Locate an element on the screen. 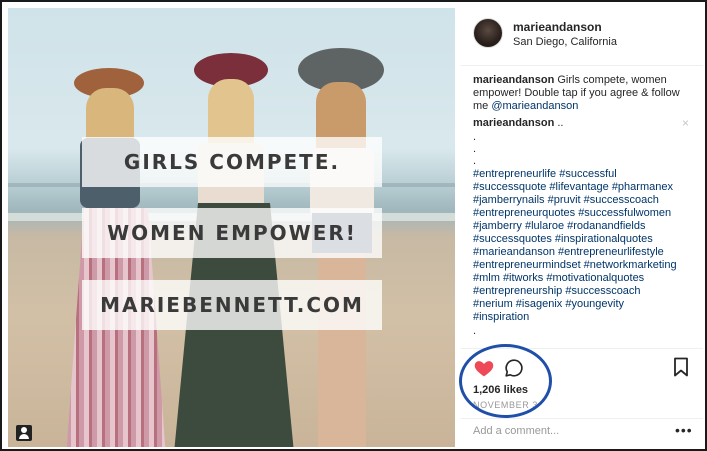 This screenshot has width=707, height=451. caption-username: marieandanson is located at coordinates (513, 80).